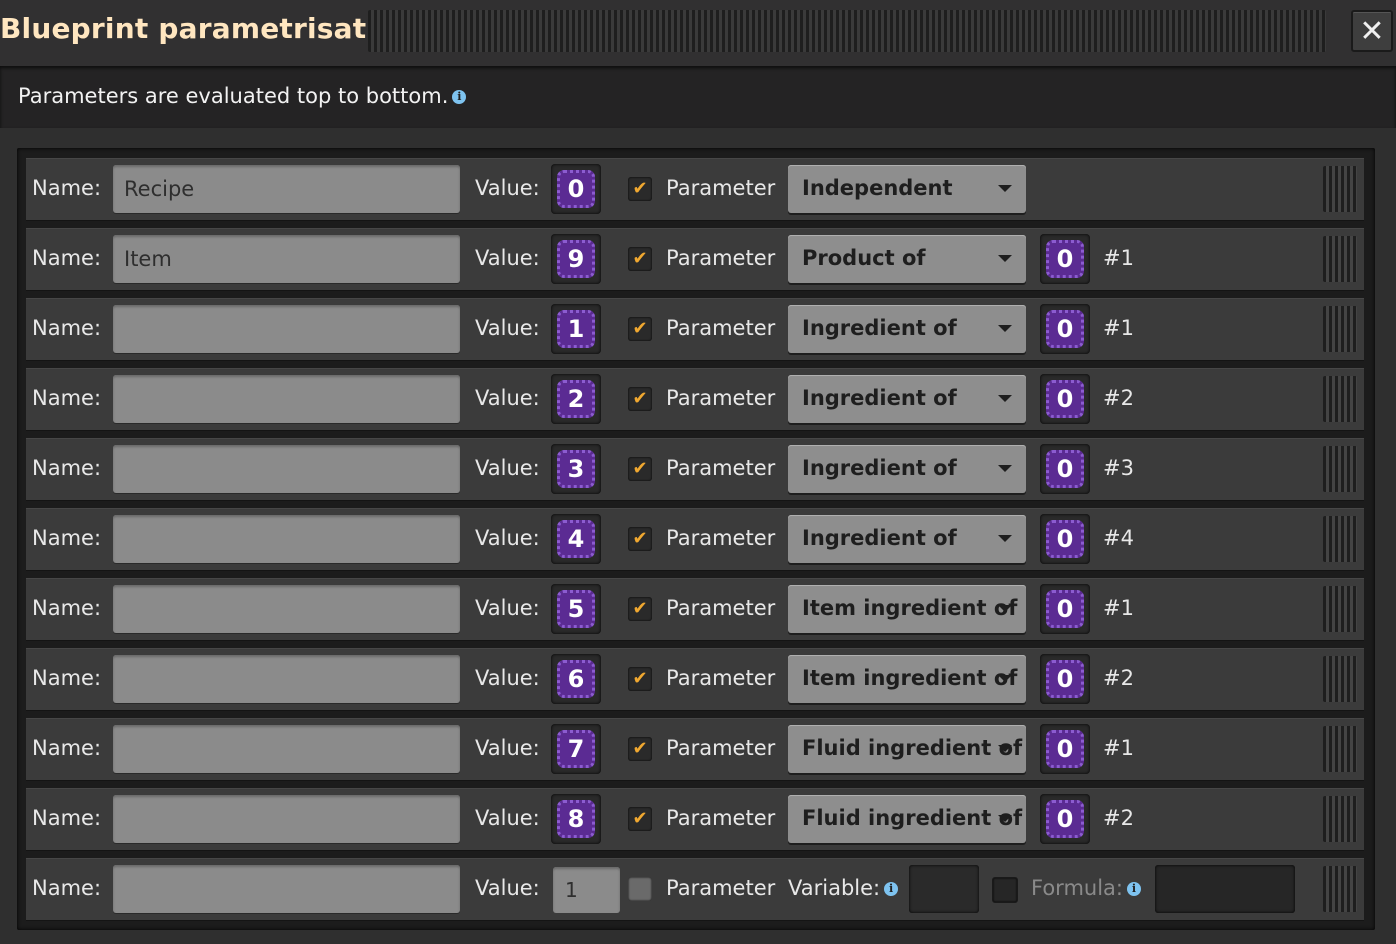 The image size is (1396, 944). Describe the element at coordinates (695, 399) in the screenshot. I see `parameter-row: Name: Value: 2 Parameter Ingredient of 0 #2` at that location.